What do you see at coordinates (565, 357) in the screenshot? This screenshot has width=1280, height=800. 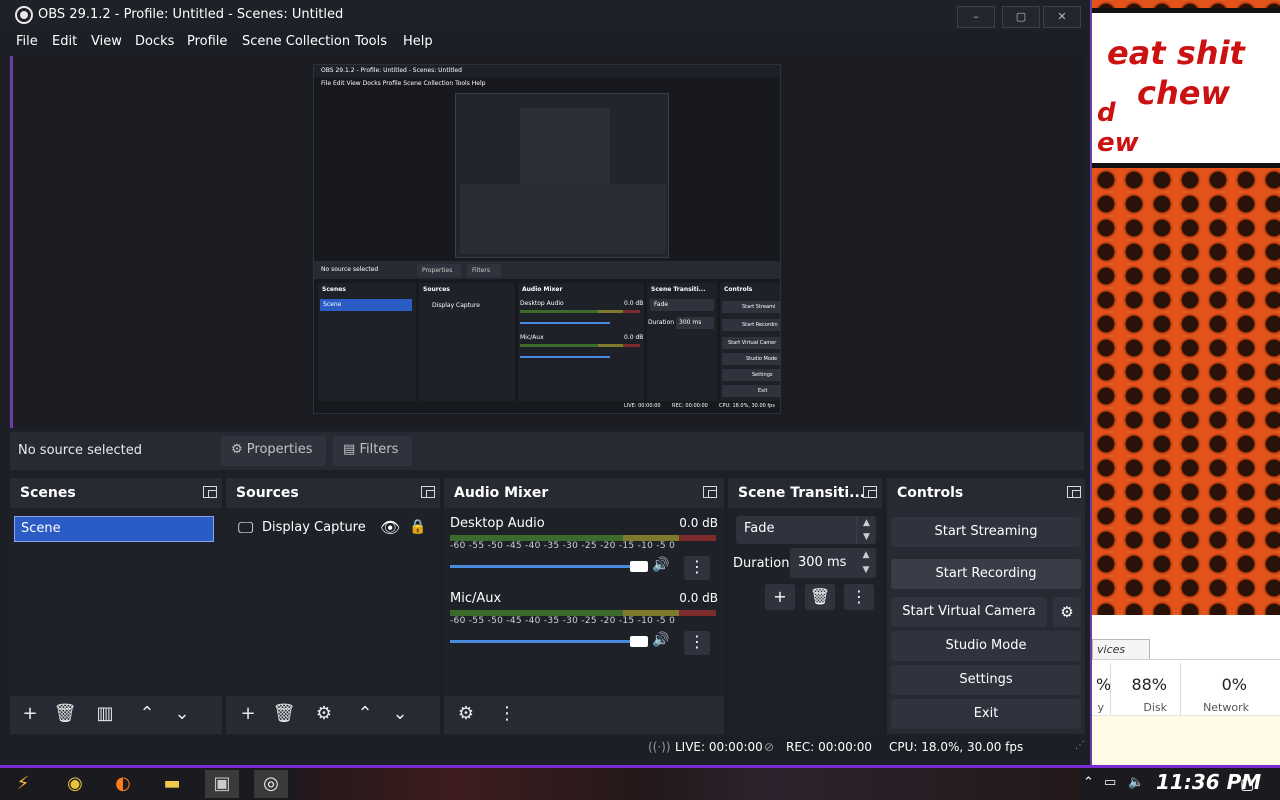 I see `nested-slider` at bounding box center [565, 357].